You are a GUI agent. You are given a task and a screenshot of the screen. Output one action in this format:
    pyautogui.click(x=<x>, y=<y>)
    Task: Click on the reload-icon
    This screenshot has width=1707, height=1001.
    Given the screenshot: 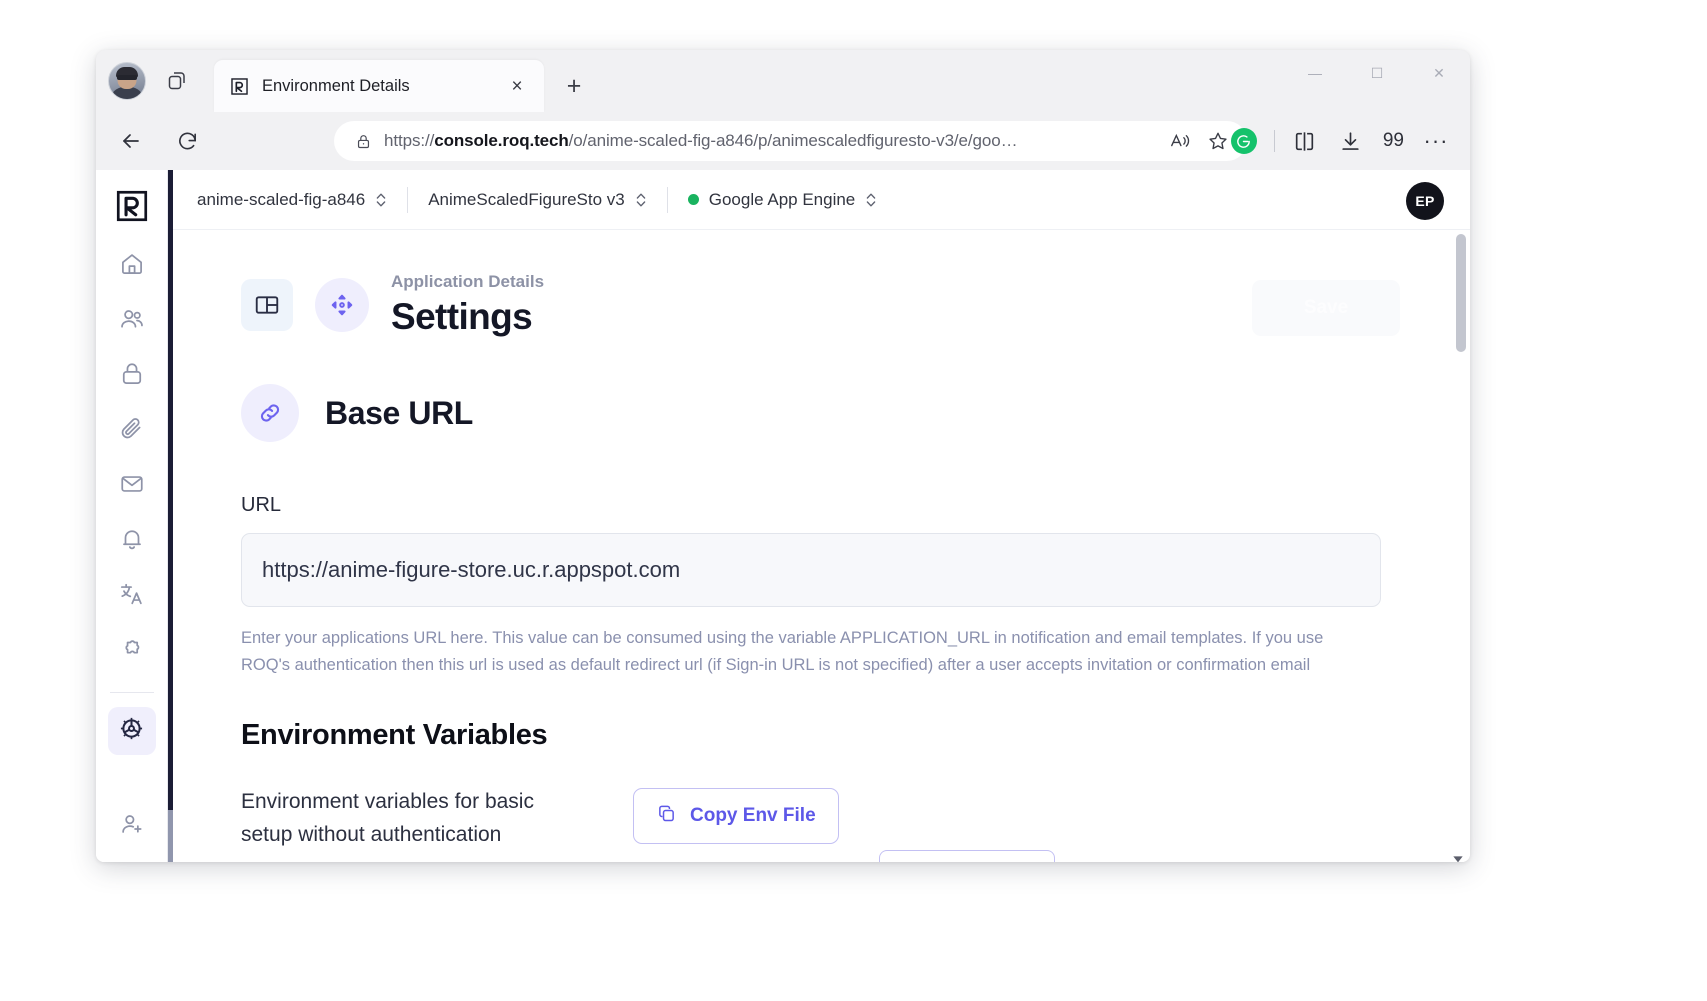 What is the action you would take?
    pyautogui.click(x=187, y=141)
    